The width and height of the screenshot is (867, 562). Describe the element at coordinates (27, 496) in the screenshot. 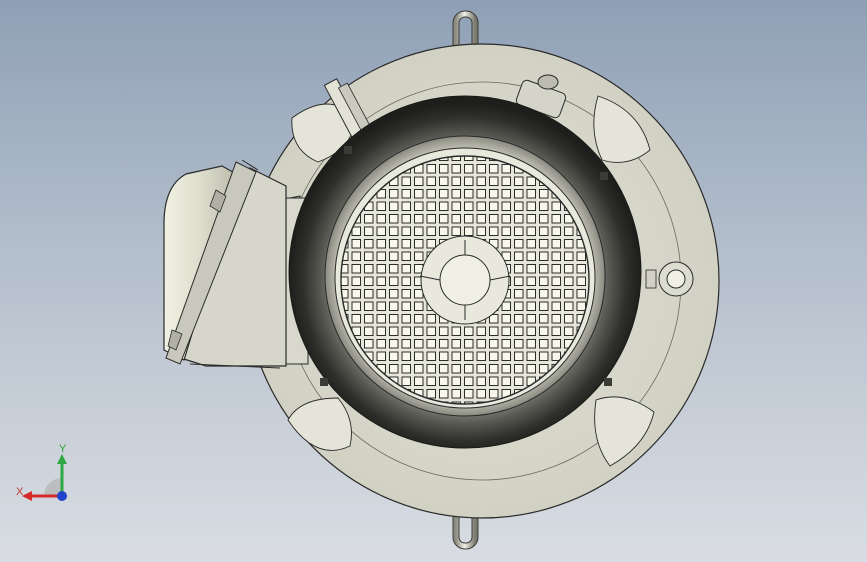

I see `x-axis-arrow-icon` at that location.